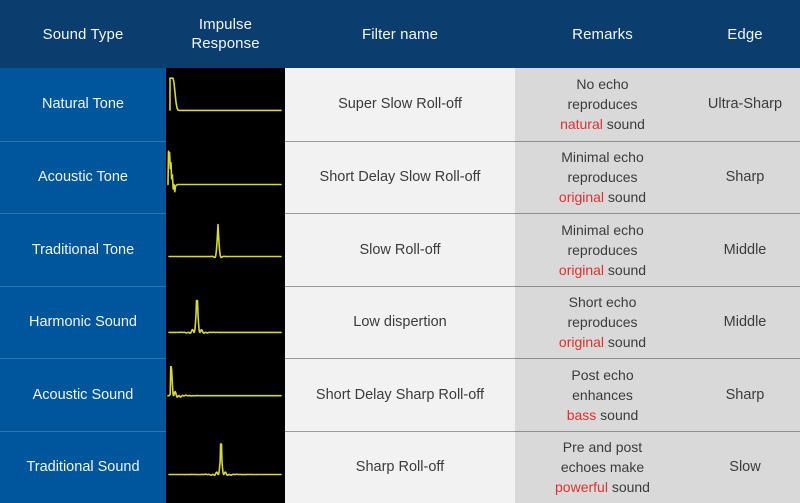  I want to click on waveform-step-decay-no-ringing, so click(225, 104).